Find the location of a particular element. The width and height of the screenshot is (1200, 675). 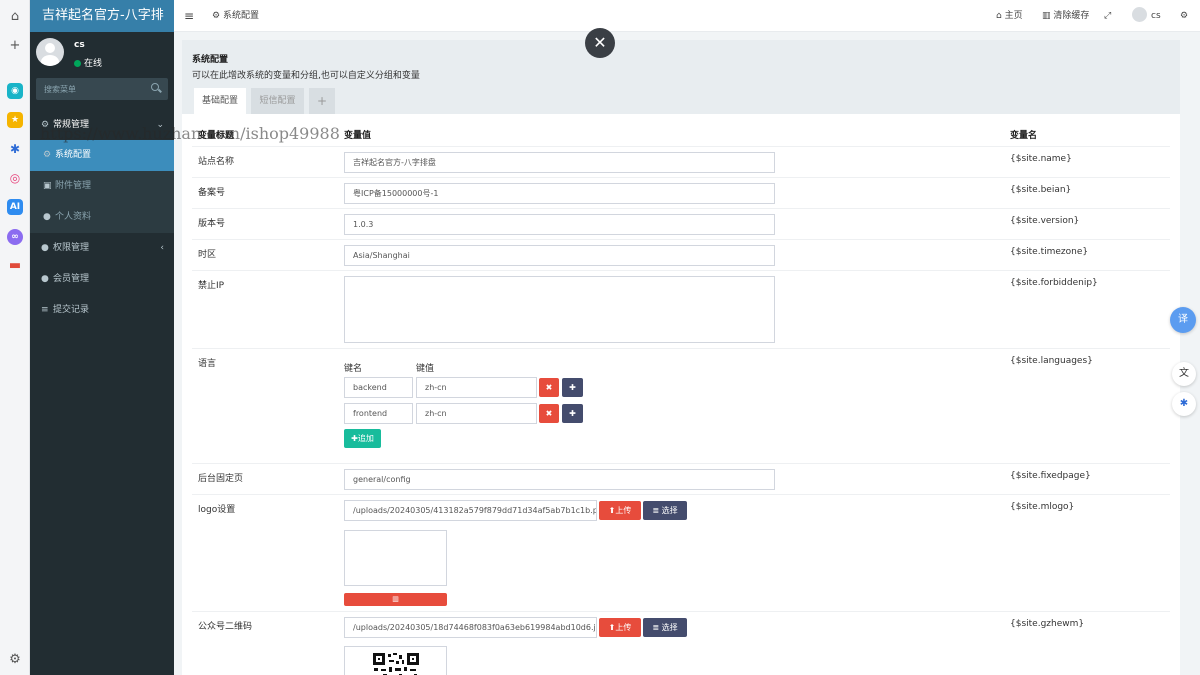

plus-icon: + is located at coordinates (15, 46).